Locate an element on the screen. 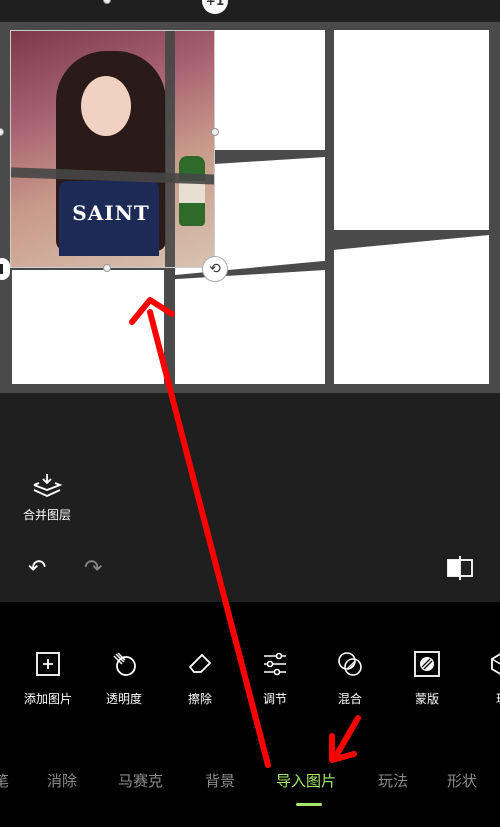  add-image-icon is located at coordinates (48, 664).